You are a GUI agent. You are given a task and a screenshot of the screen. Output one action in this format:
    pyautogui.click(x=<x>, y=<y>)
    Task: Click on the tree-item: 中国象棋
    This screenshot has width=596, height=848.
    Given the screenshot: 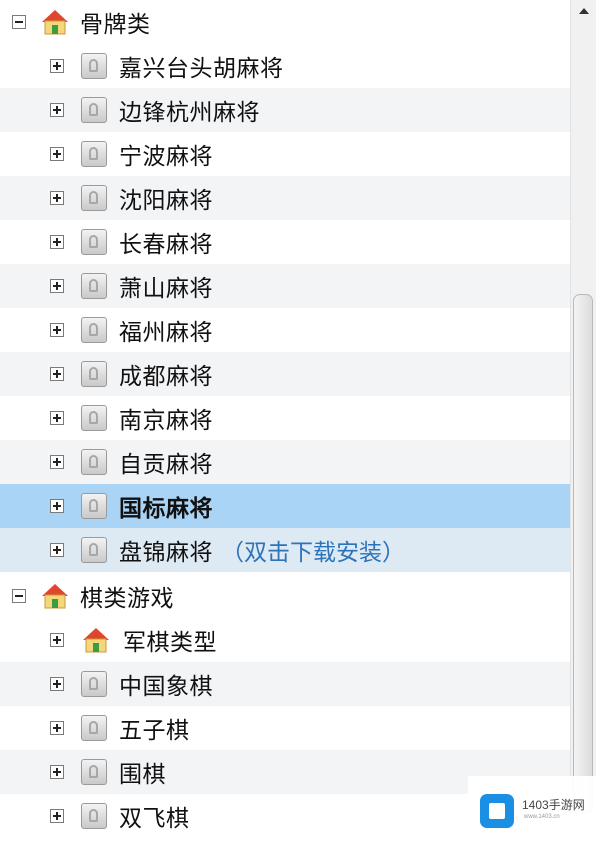 What is the action you would take?
    pyautogui.click(x=285, y=684)
    